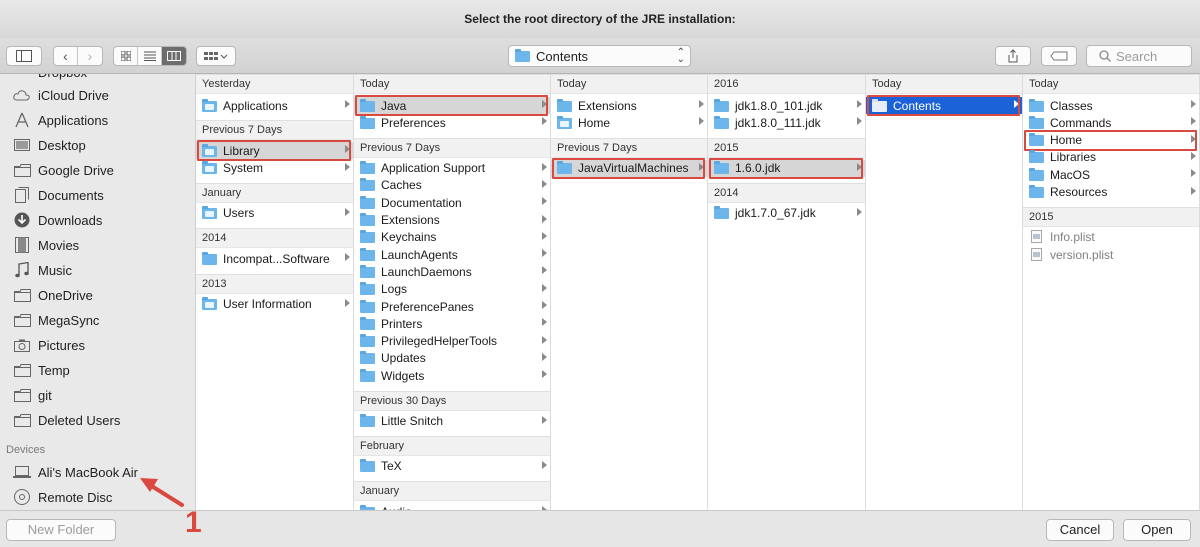  Describe the element at coordinates (62, 77) in the screenshot. I see `sidebar-item-label: Dropbox` at that location.